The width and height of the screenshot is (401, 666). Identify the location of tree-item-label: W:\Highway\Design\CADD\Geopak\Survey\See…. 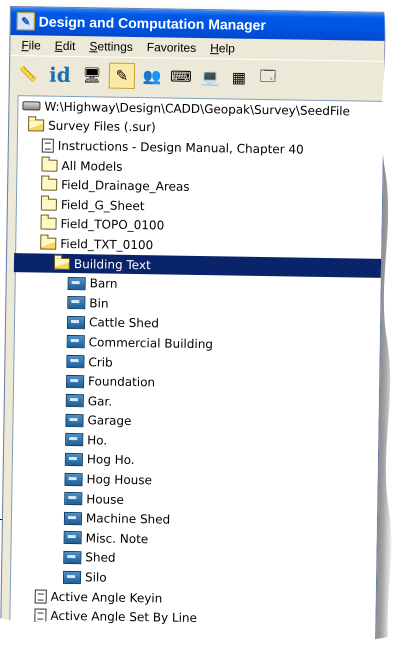
(197, 109).